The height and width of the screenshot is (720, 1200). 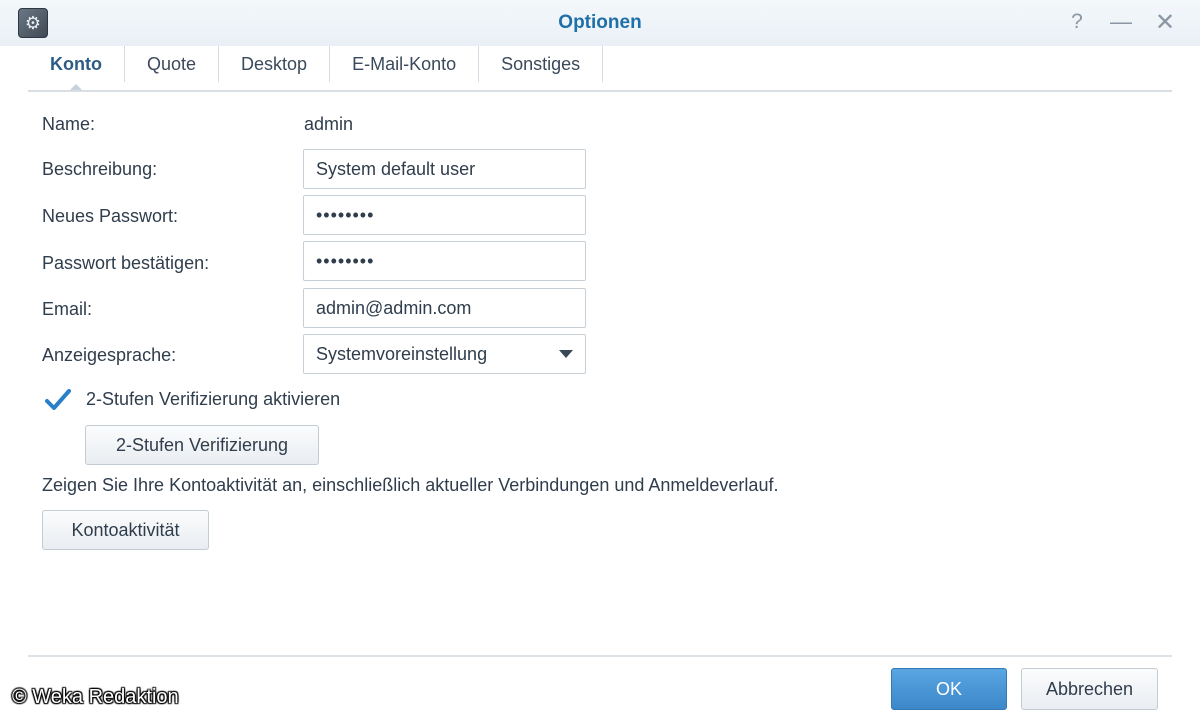 What do you see at coordinates (600, 656) in the screenshot?
I see `footer-divider` at bounding box center [600, 656].